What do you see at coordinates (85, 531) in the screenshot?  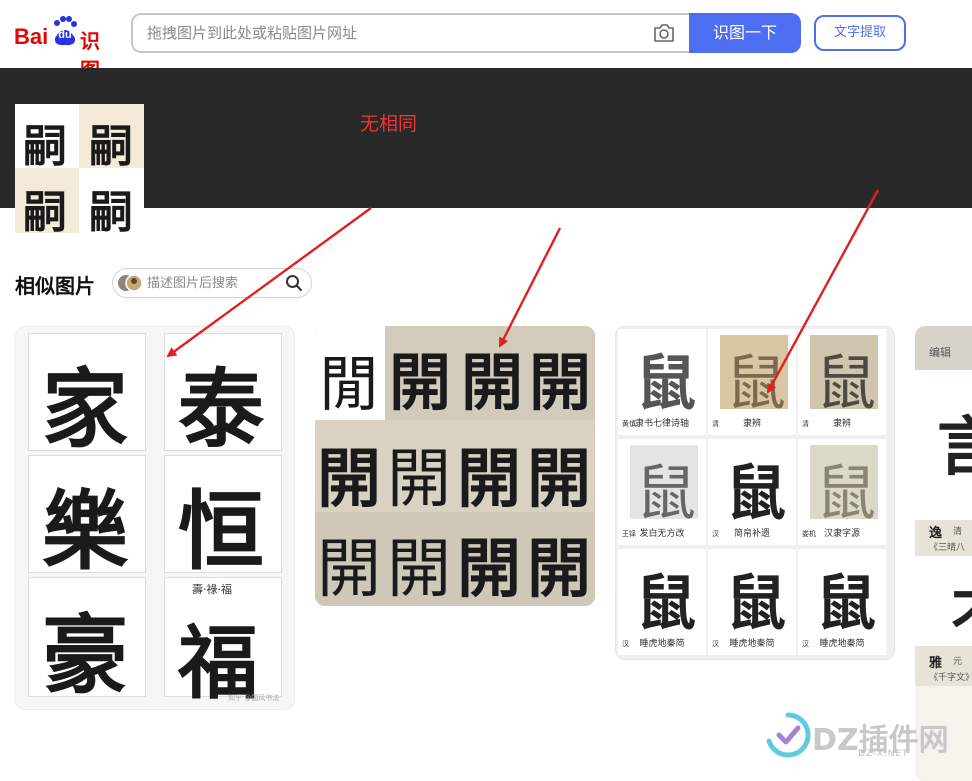 I see `calligraphy-char: 樂` at bounding box center [85, 531].